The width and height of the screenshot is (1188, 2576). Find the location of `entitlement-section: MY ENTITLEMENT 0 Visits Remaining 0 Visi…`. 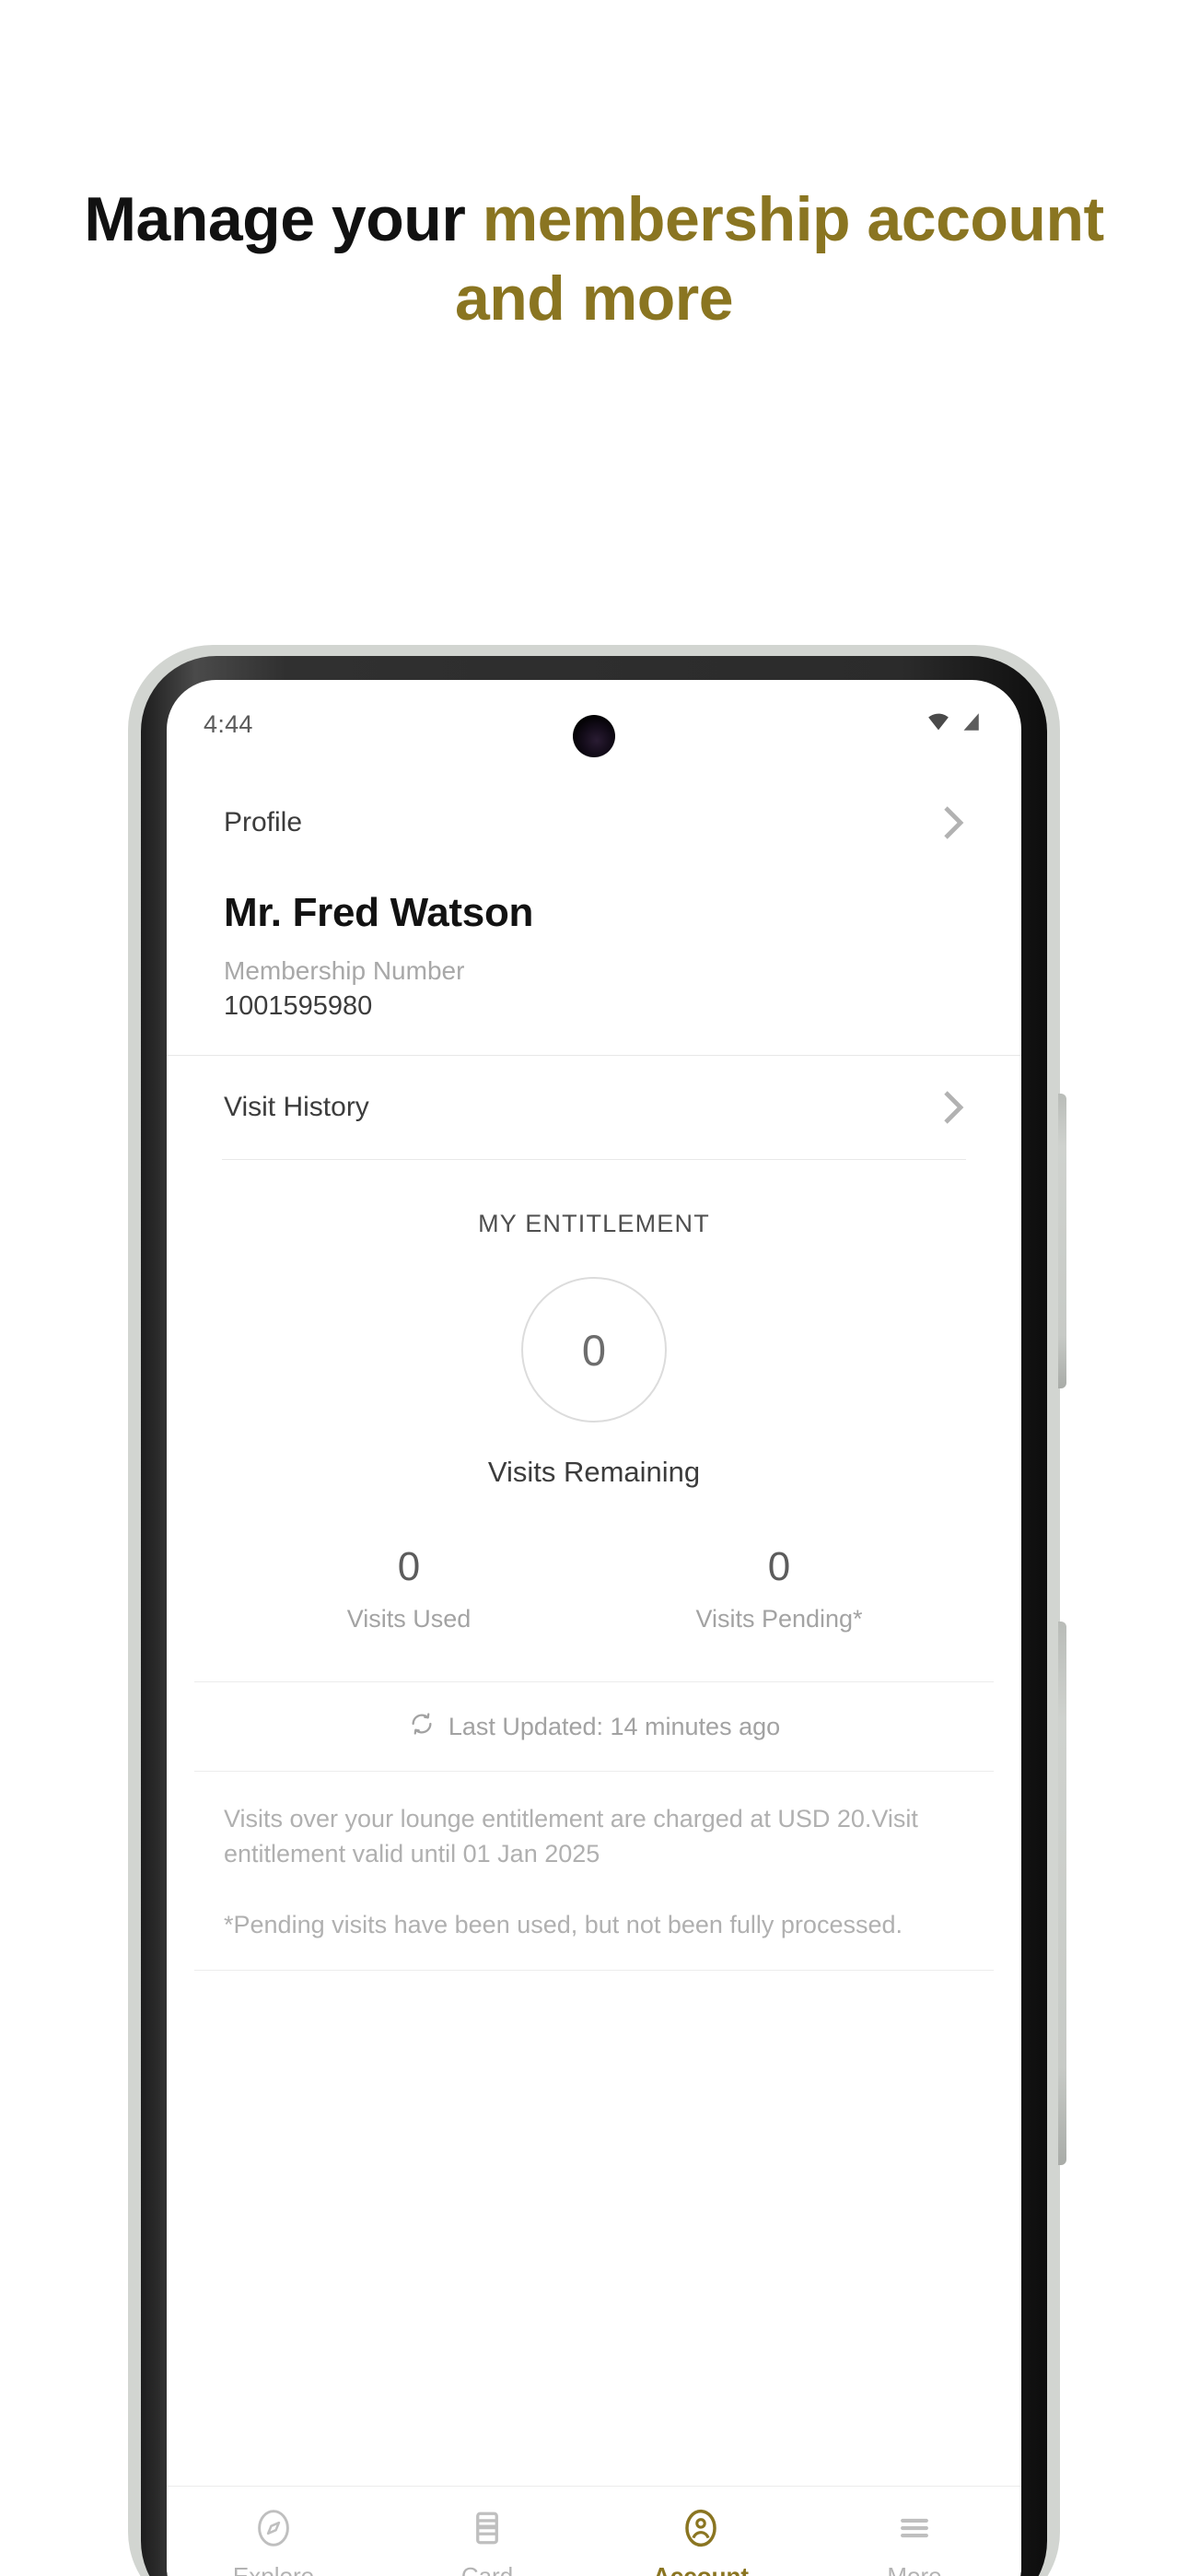

entitlement-section: MY ENTITLEMENT 0 Visits Remaining 0 Visi… is located at coordinates (594, 1396).